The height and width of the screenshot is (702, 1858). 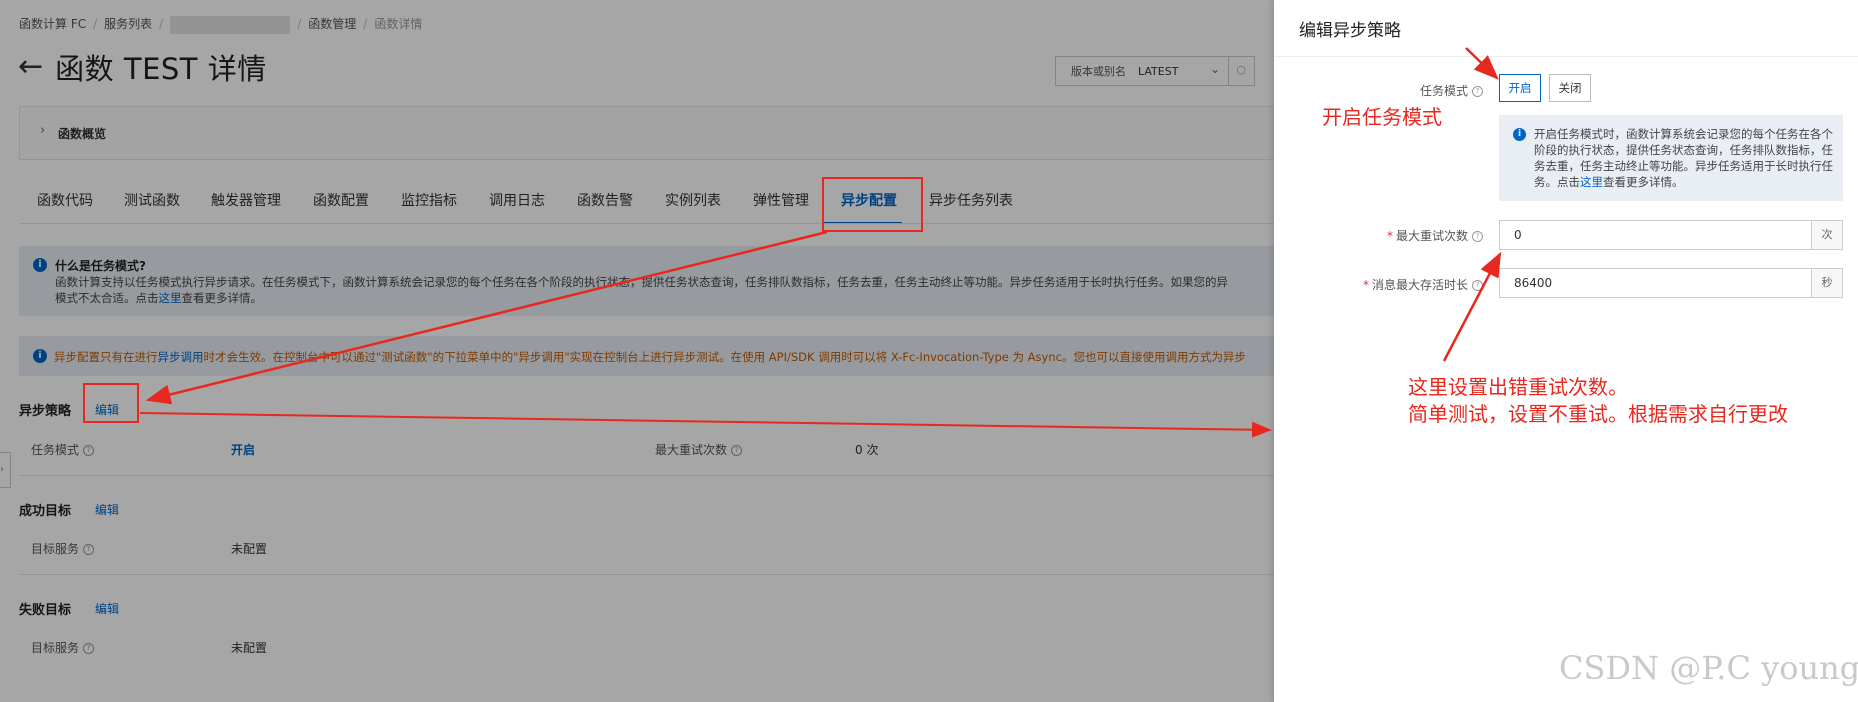 What do you see at coordinates (1518, 387) in the screenshot?
I see `annotation-retry-line1: 这里设置出错重试次数。` at bounding box center [1518, 387].